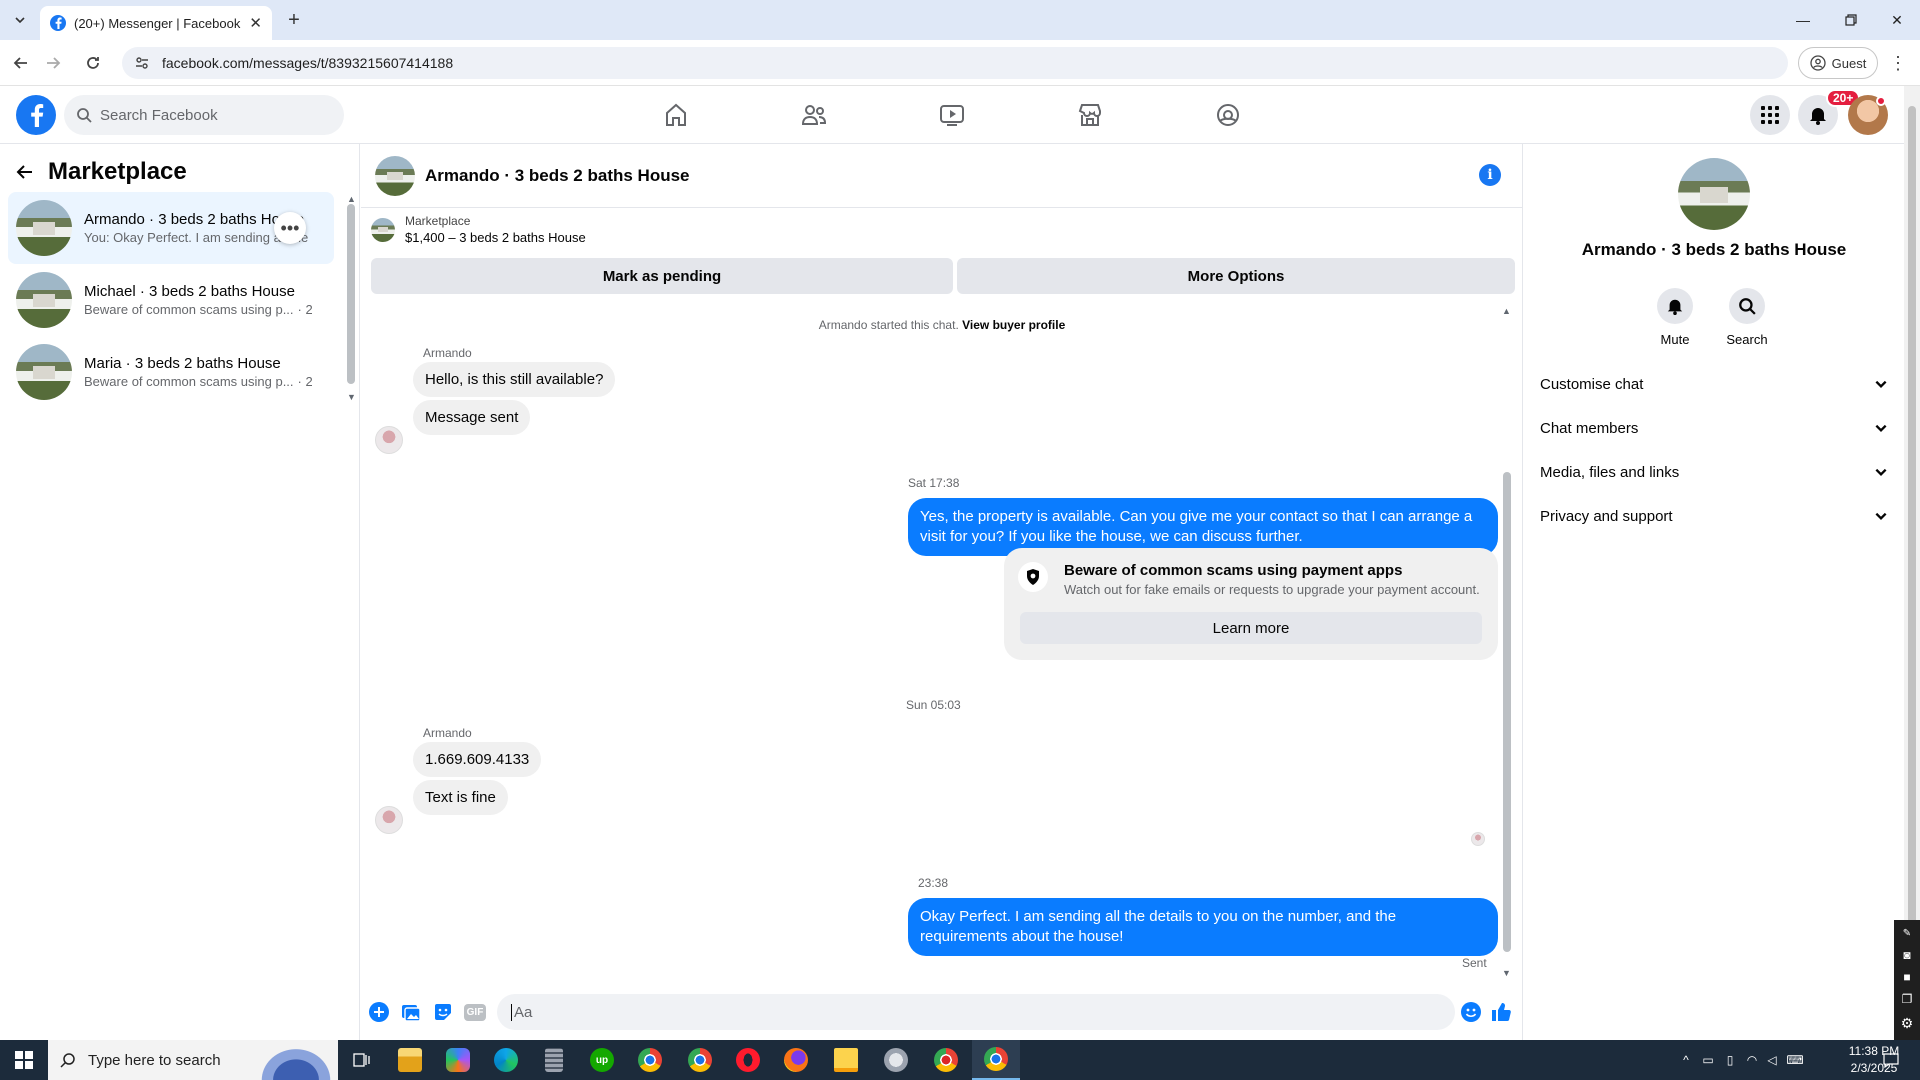 This screenshot has width=1920, height=1080. What do you see at coordinates (1013, 325) in the screenshot?
I see `view-buyer-profile-link: View buyer profile` at bounding box center [1013, 325].